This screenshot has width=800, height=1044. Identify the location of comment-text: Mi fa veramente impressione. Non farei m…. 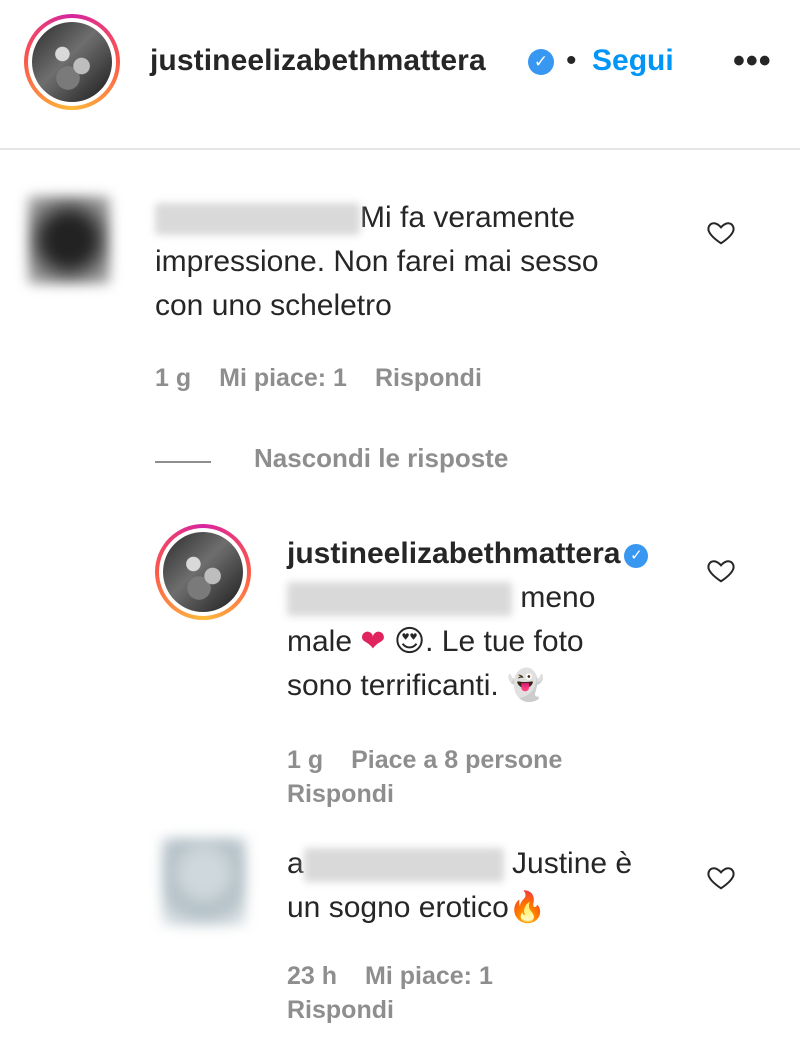
(420, 262).